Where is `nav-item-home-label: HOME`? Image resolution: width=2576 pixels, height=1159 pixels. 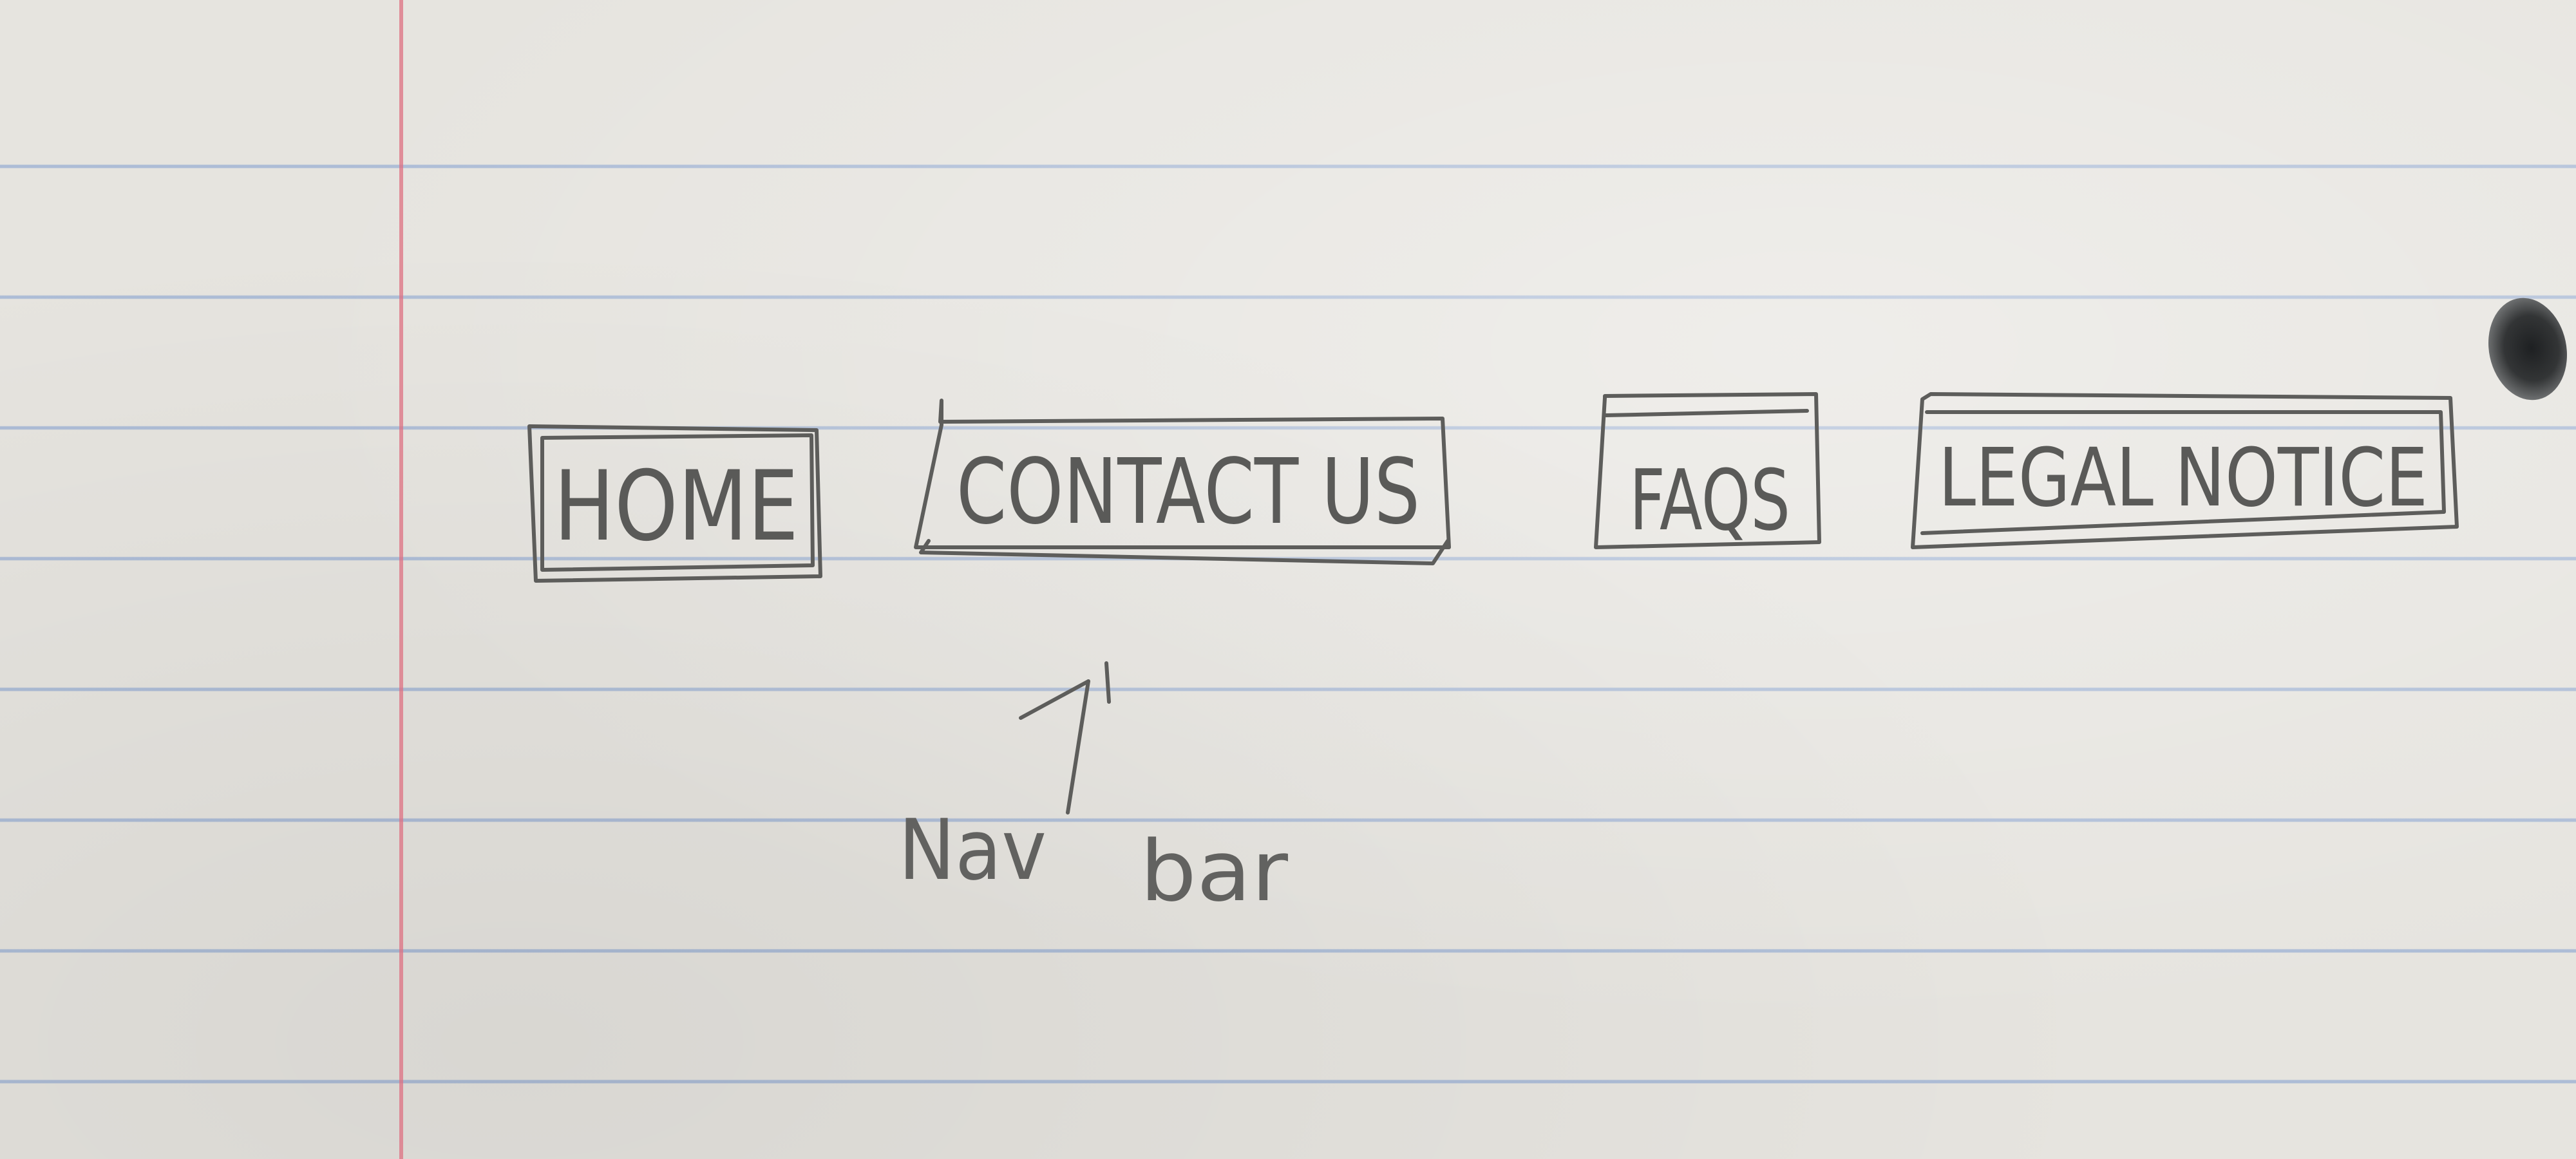
nav-item-home-label: HOME is located at coordinates (677, 507).